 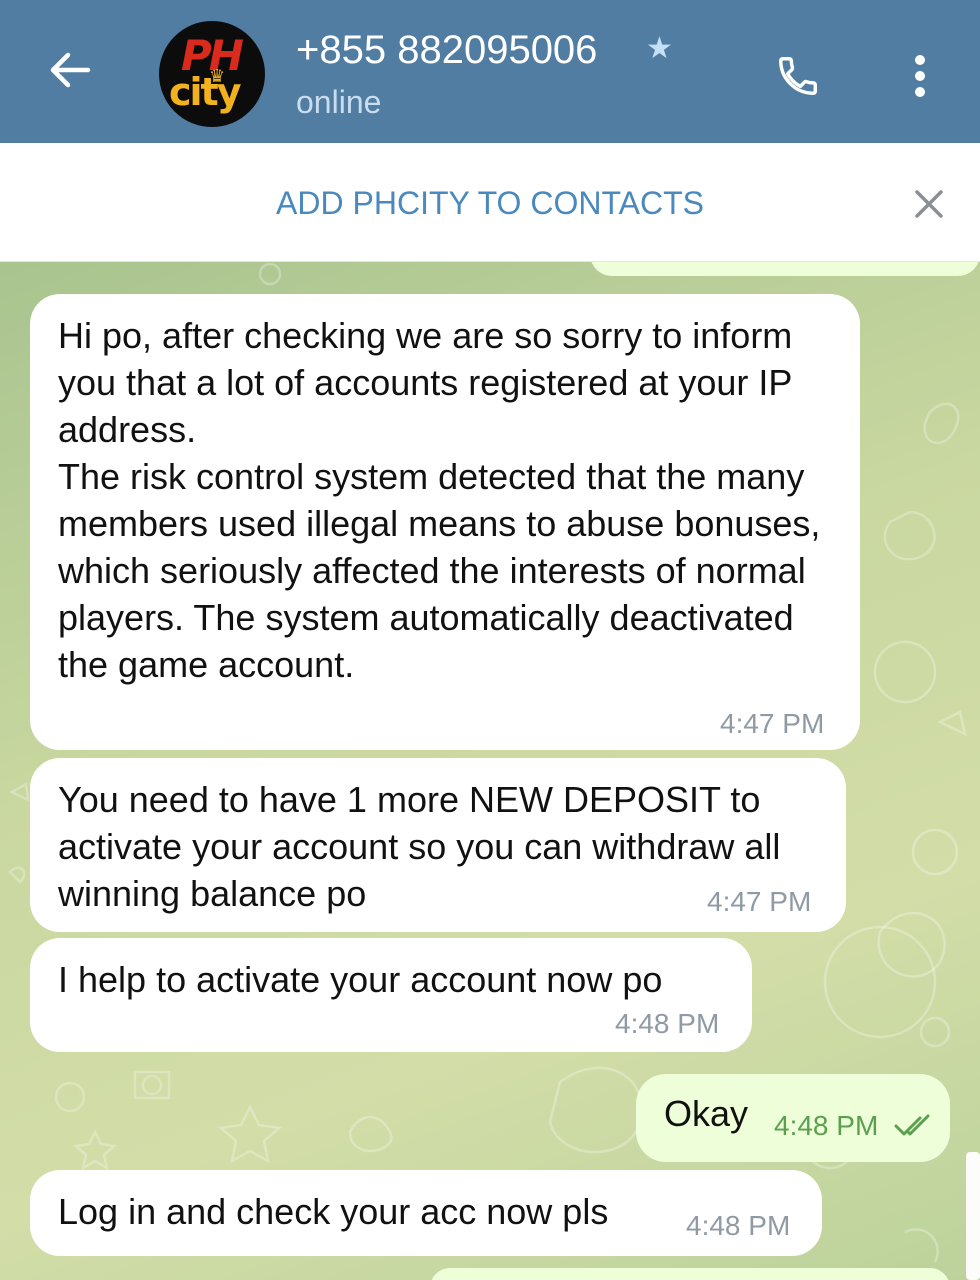 I want to click on message-text: Okay, so click(x=706, y=1113).